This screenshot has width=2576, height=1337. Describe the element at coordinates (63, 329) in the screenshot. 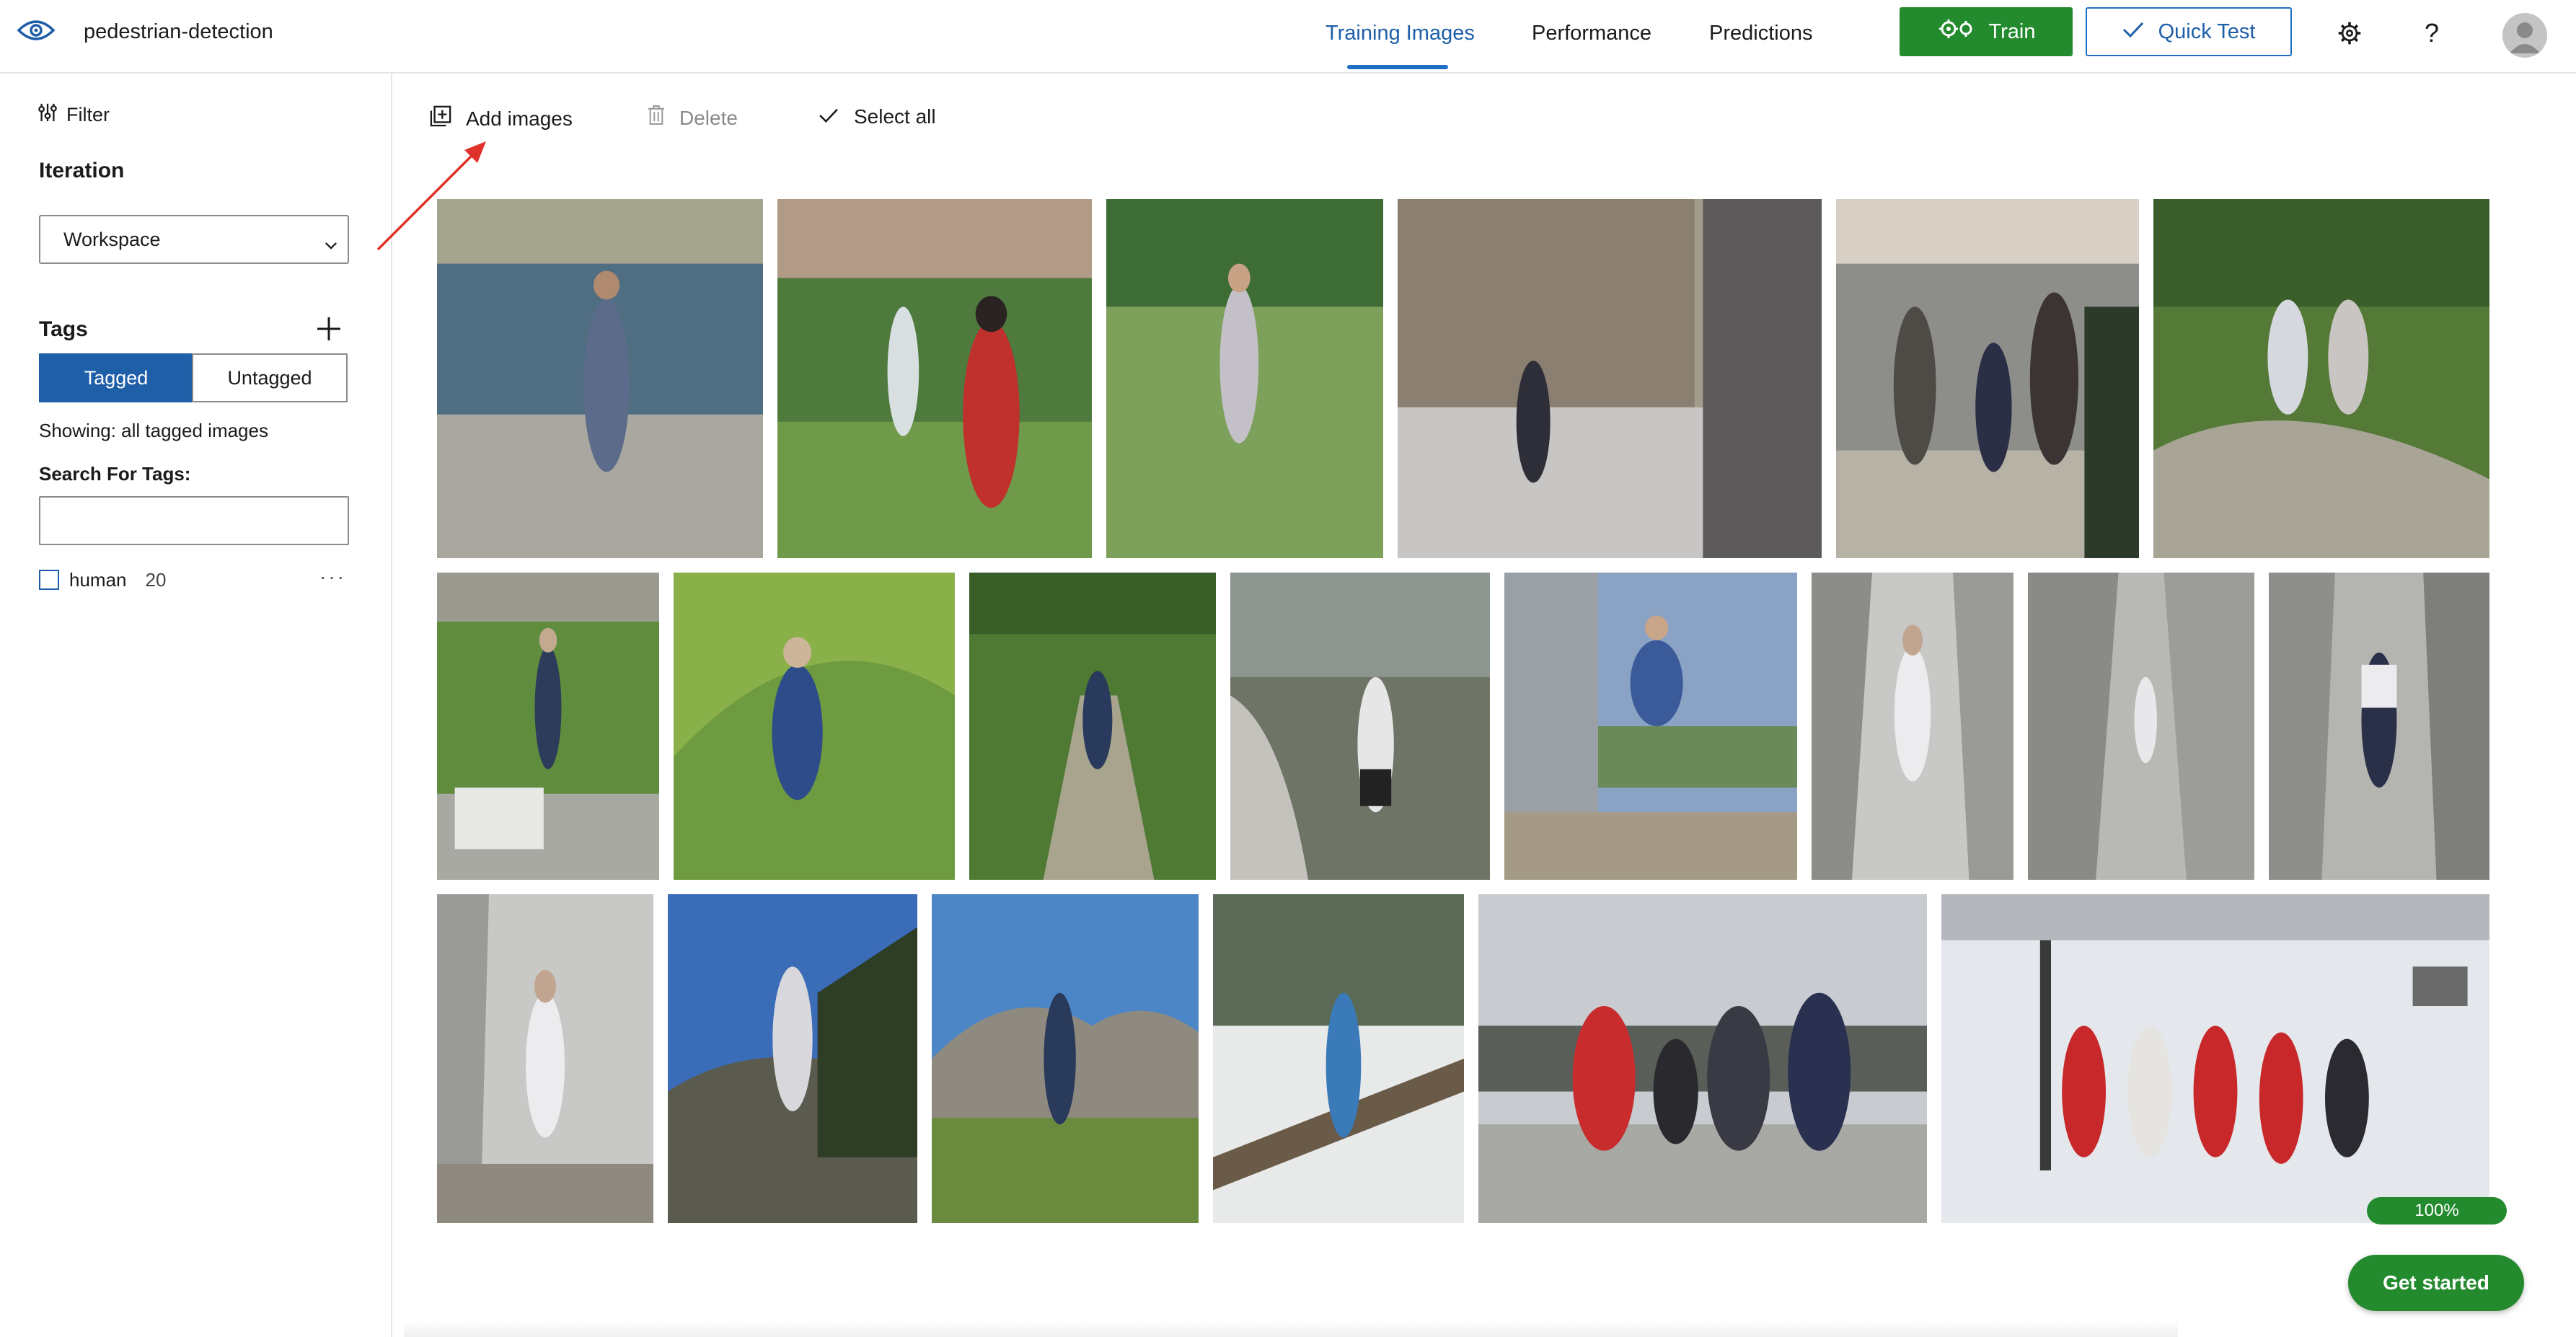

I see `tags-label: Tags` at that location.